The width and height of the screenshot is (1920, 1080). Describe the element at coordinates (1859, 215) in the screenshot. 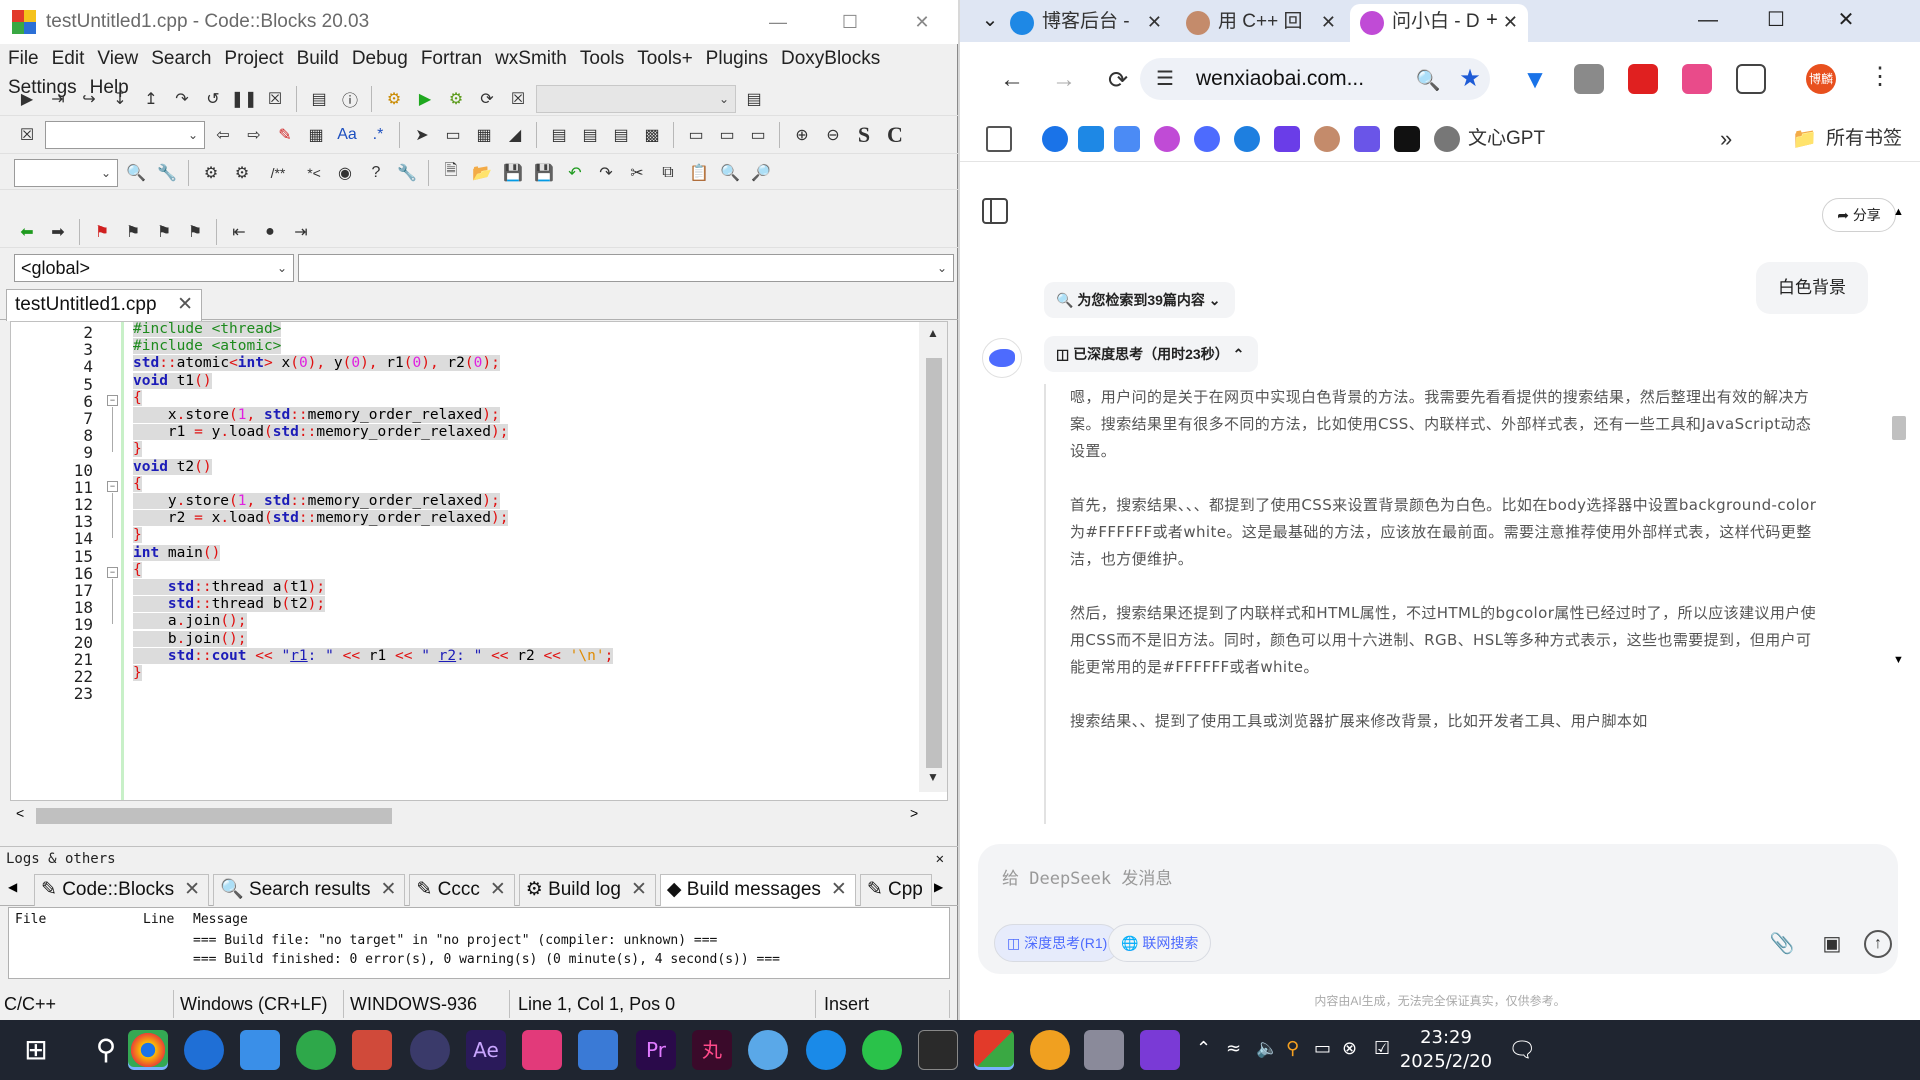

I see `share-button: ➦ 分享` at that location.